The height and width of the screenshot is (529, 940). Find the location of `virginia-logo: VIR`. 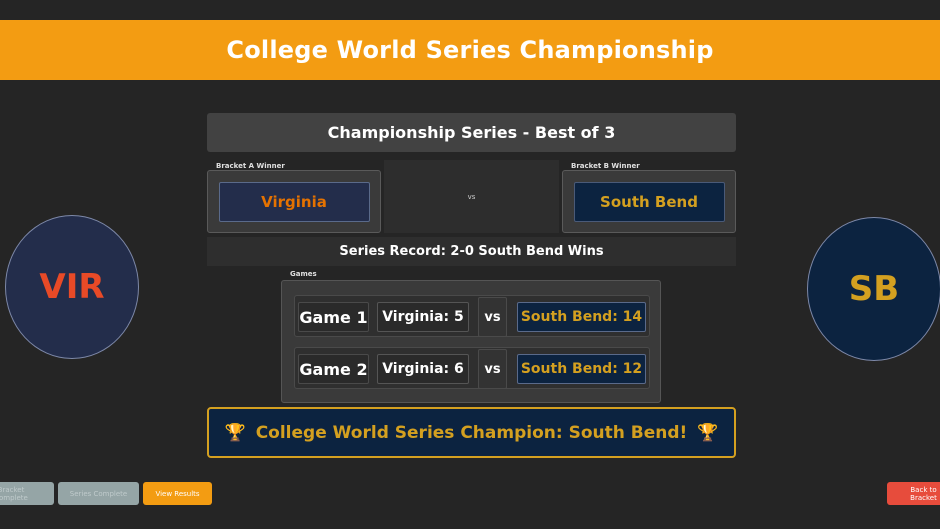

virginia-logo: VIR is located at coordinates (72, 287).